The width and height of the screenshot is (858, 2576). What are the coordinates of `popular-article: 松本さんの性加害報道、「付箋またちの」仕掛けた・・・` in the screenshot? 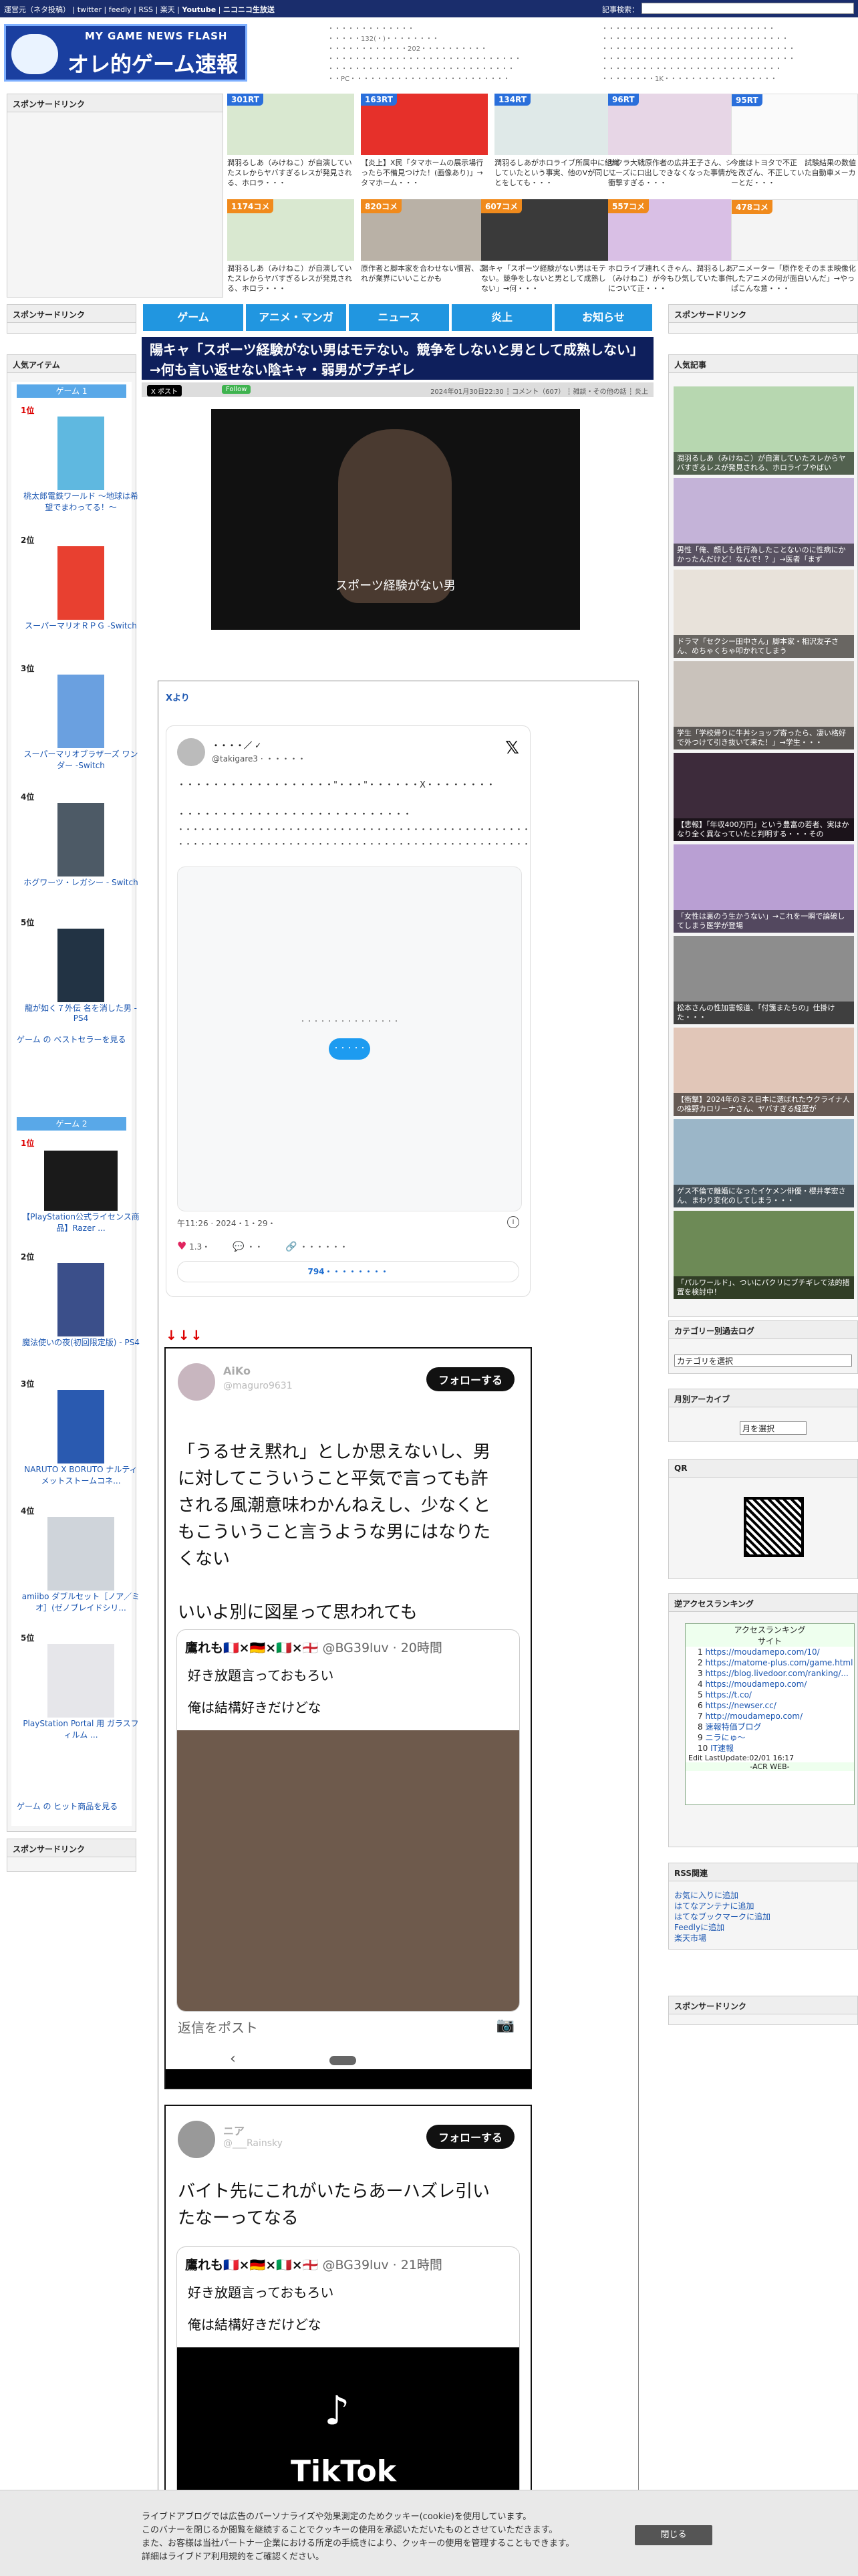 It's located at (764, 980).